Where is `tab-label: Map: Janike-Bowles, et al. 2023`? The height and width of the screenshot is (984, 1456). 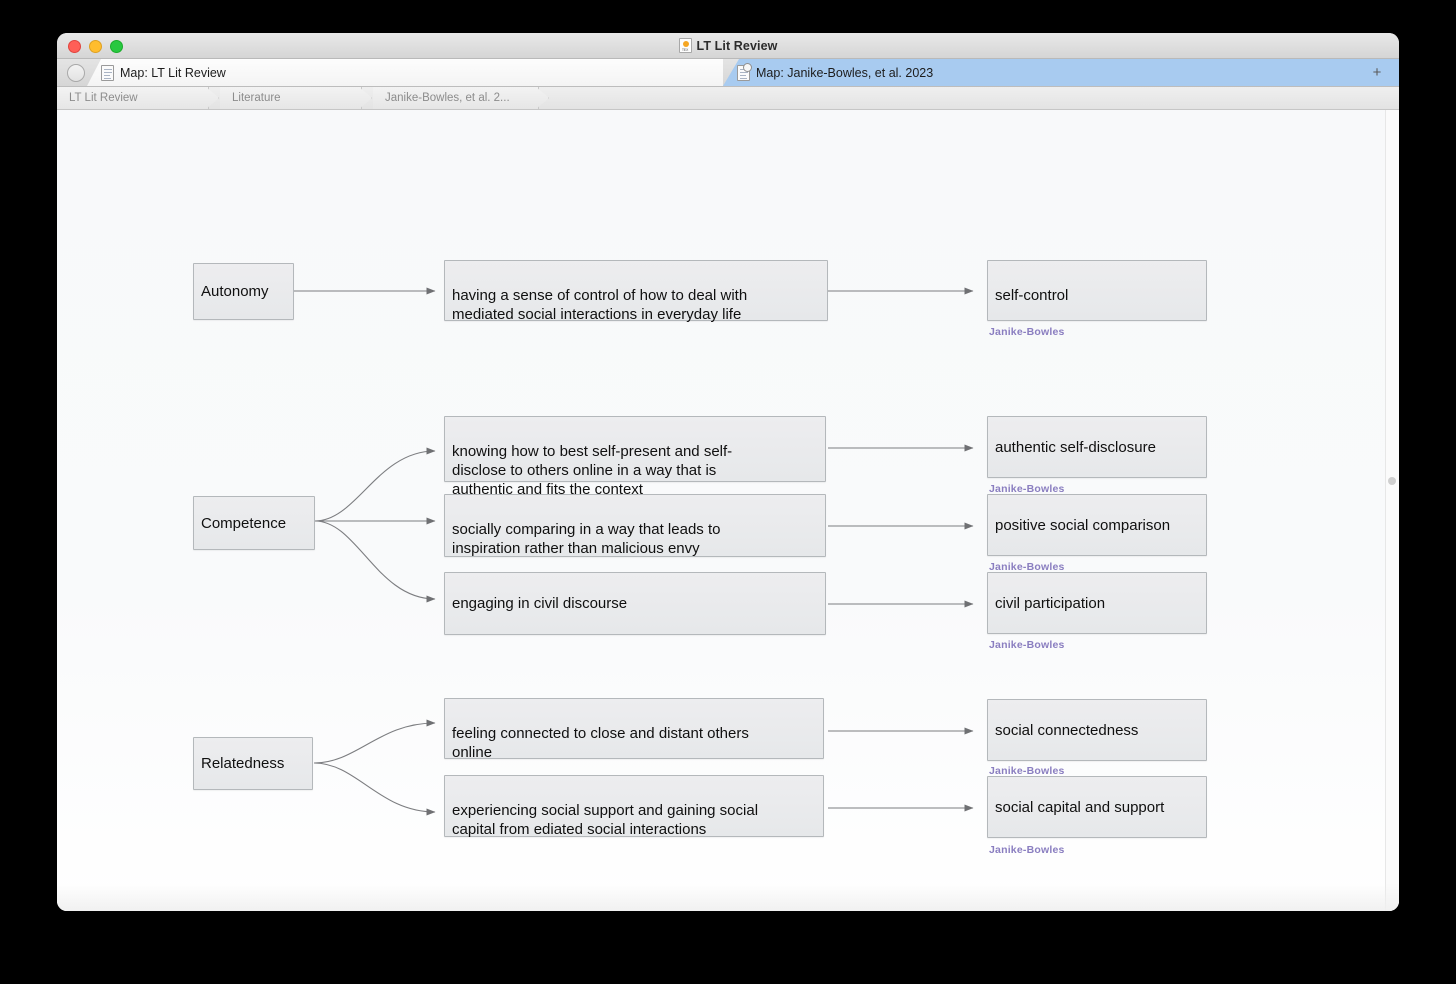
tab-label: Map: Janike-Bowles, et al. 2023 is located at coordinates (845, 72).